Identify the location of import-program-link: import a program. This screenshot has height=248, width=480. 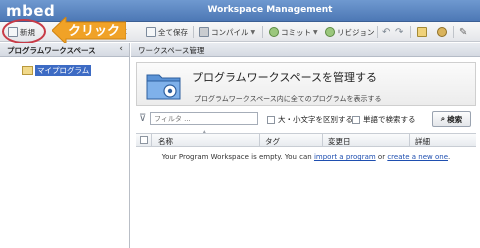
(345, 157).